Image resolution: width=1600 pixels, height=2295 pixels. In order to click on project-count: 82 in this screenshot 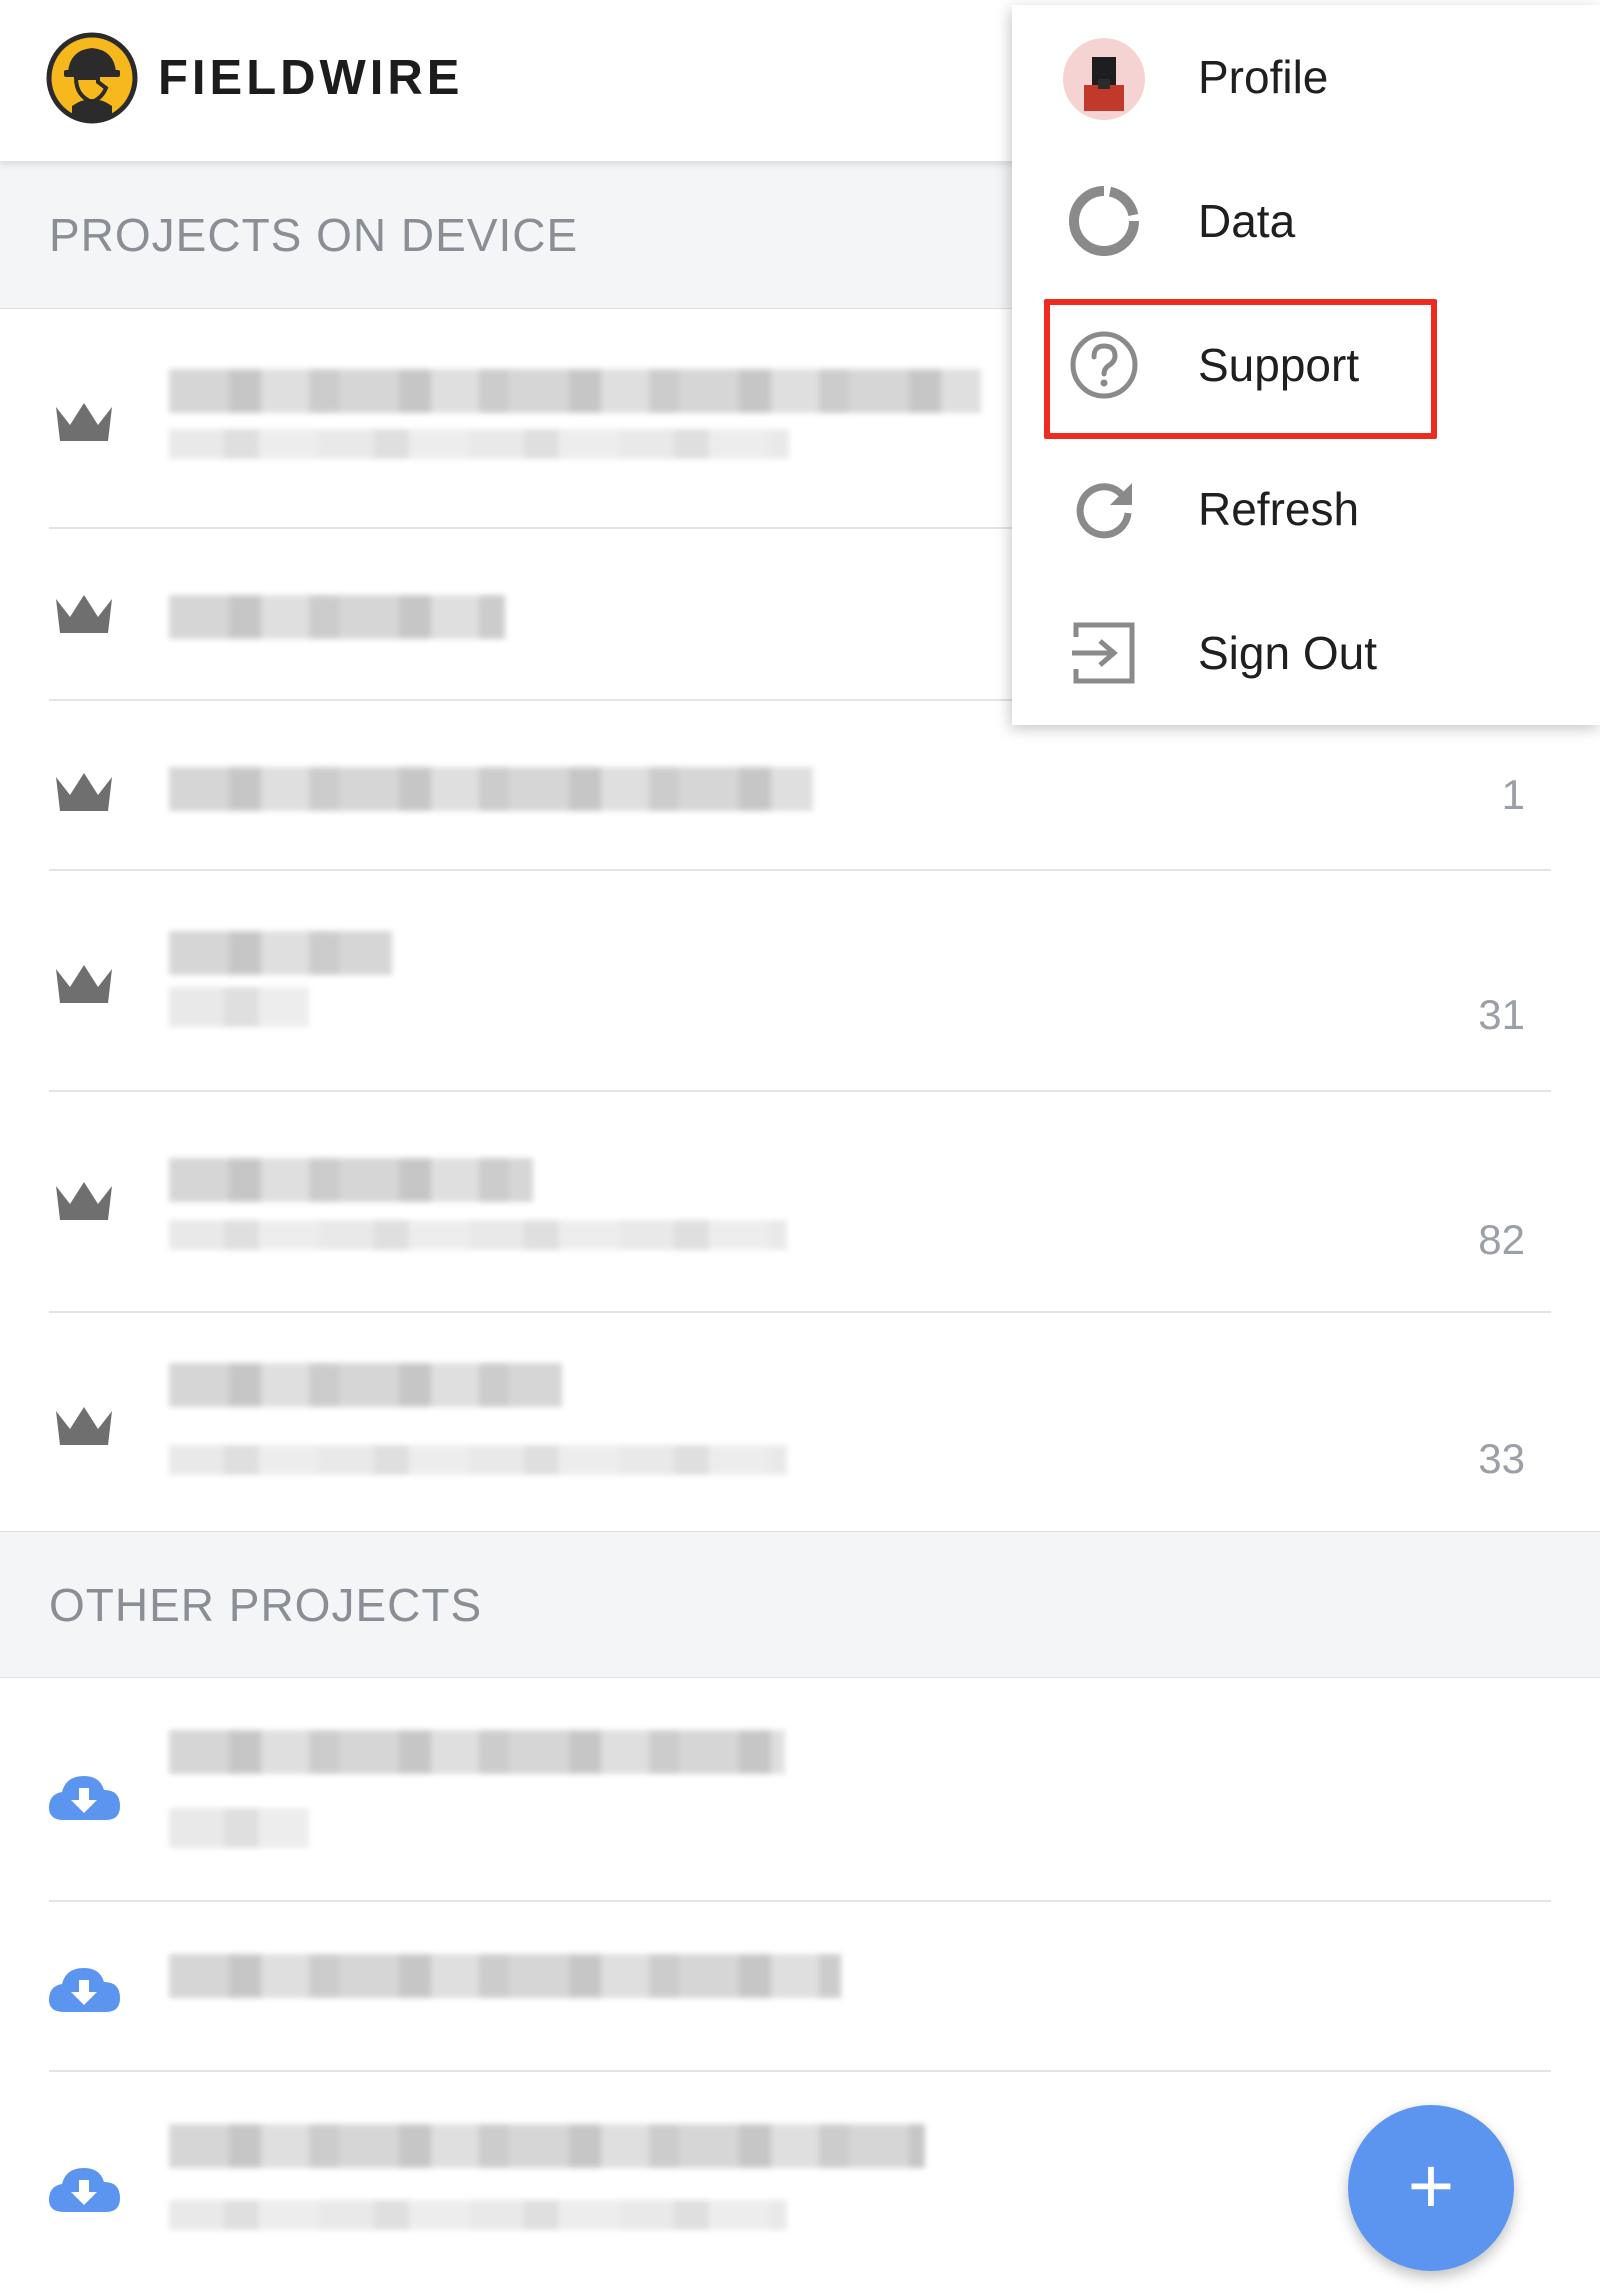, I will do `click(1501, 1239)`.